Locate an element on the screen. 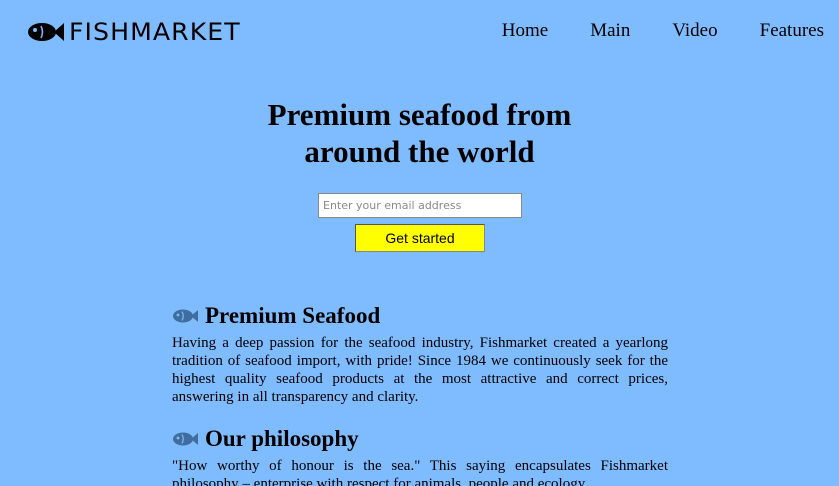  section-title: Our philosophy is located at coordinates (420, 439).